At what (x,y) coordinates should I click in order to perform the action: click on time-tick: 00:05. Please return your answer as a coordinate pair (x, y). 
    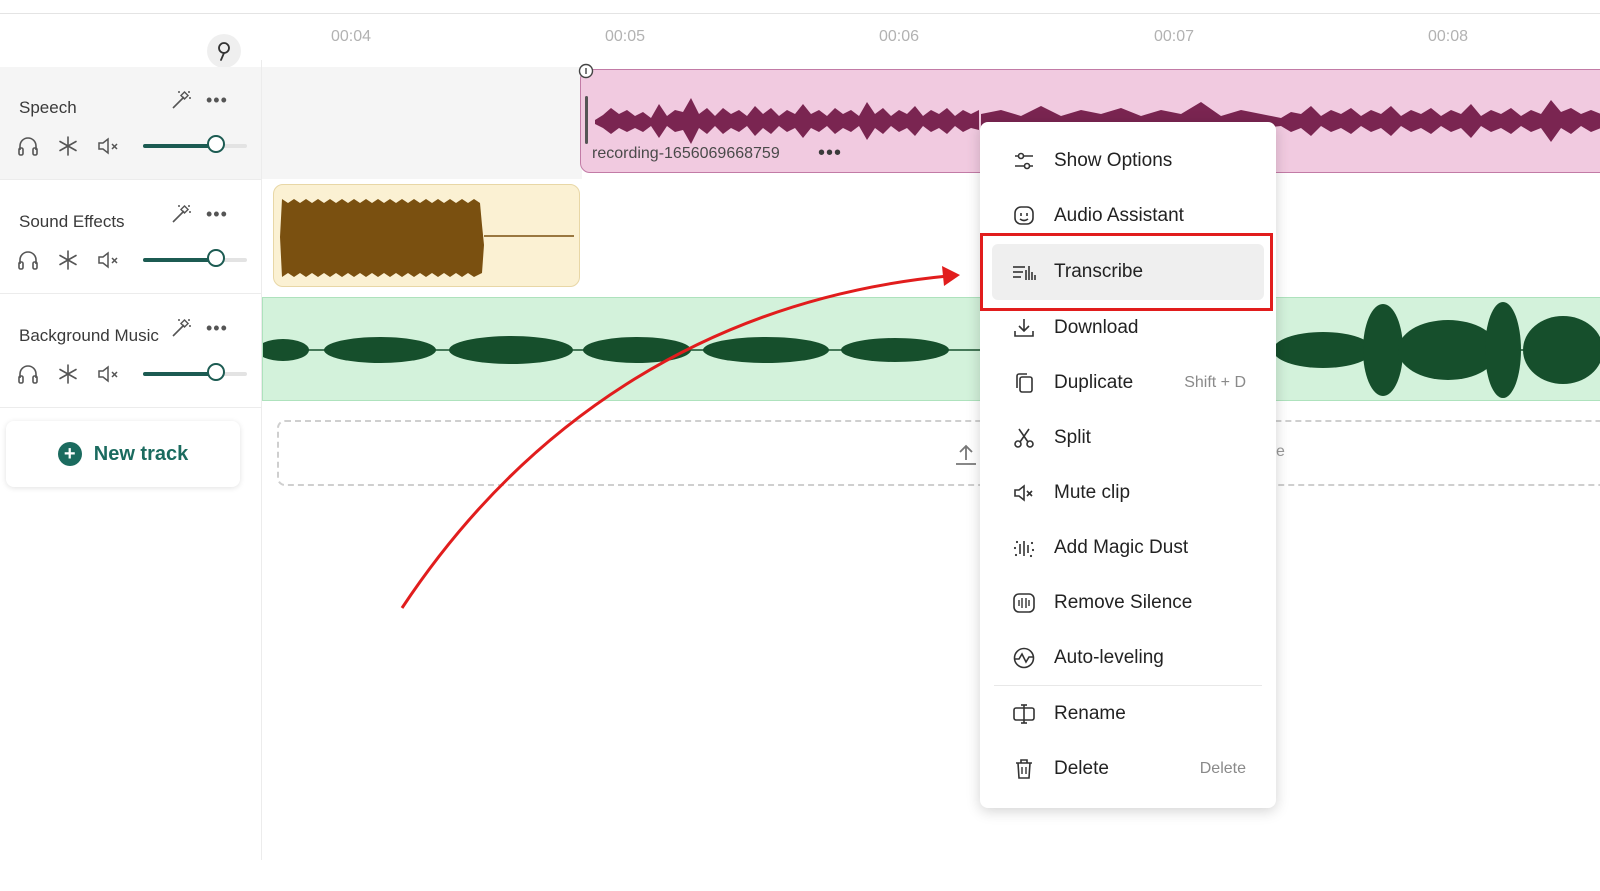
    Looking at the image, I should click on (625, 36).